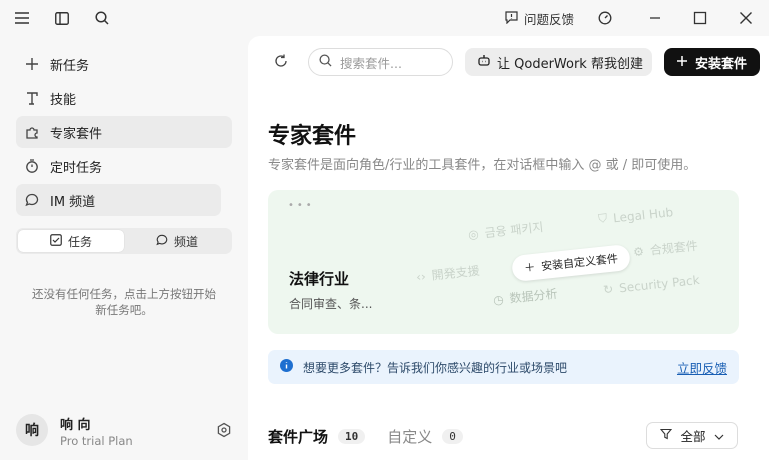 Image resolution: width=769 pixels, height=460 pixels. What do you see at coordinates (118, 200) in the screenshot?
I see `sidebar-item-im-channels: IM 频道` at bounding box center [118, 200].